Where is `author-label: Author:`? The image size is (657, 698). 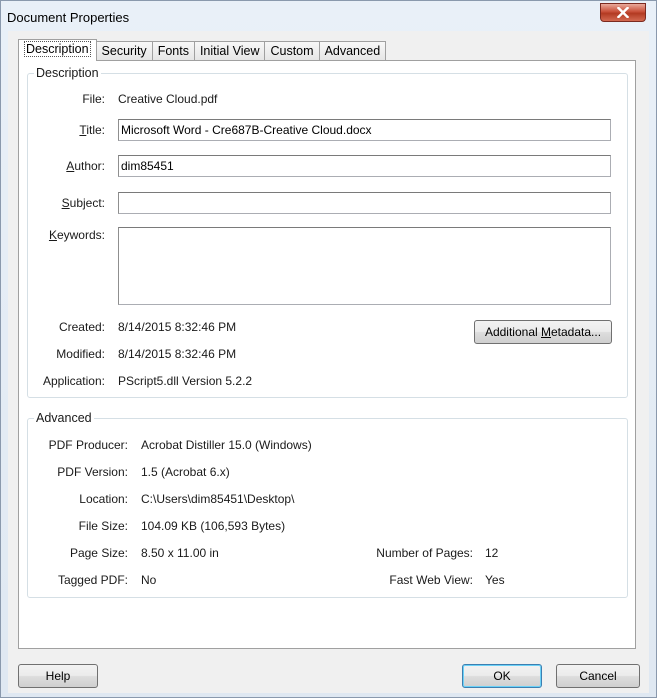
author-label: Author: is located at coordinates (85, 166).